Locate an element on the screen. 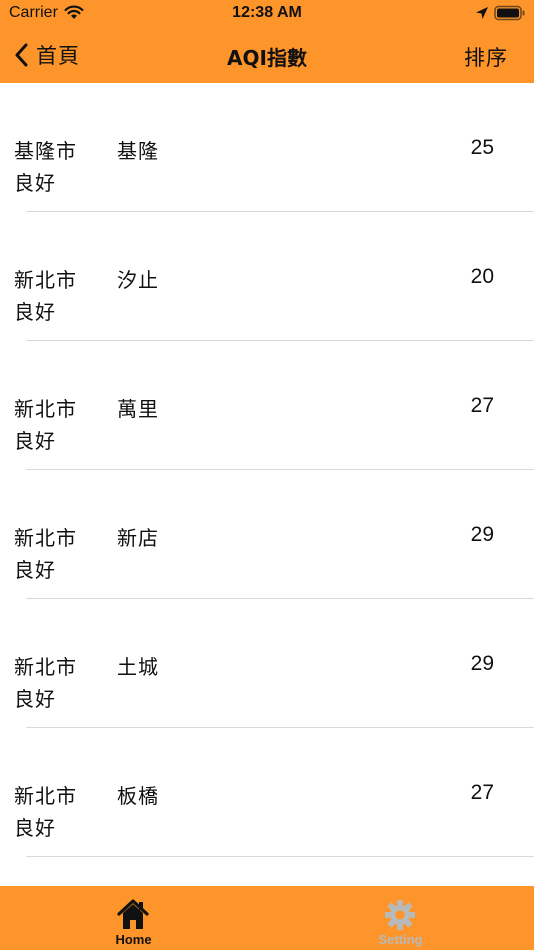 This screenshot has width=534, height=950. site-name: 萬里 is located at coordinates (138, 409).